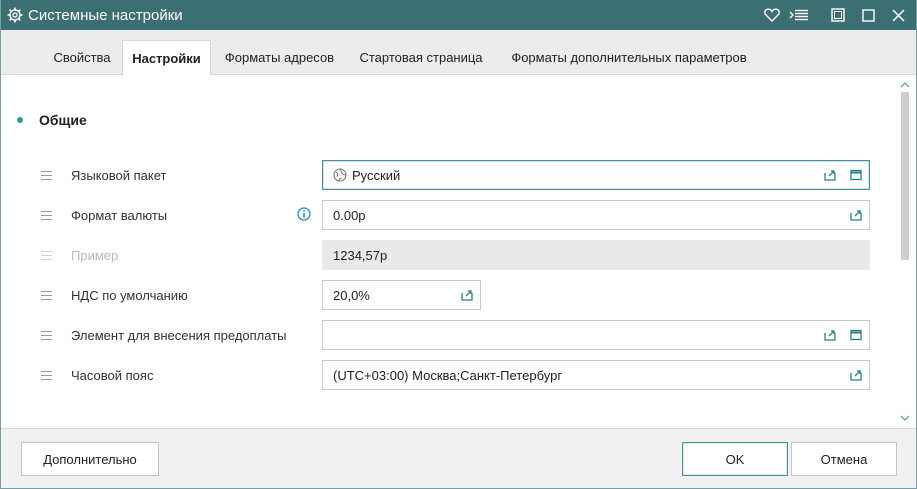  What do you see at coordinates (905, 176) in the screenshot?
I see `scrollbar-thumb` at bounding box center [905, 176].